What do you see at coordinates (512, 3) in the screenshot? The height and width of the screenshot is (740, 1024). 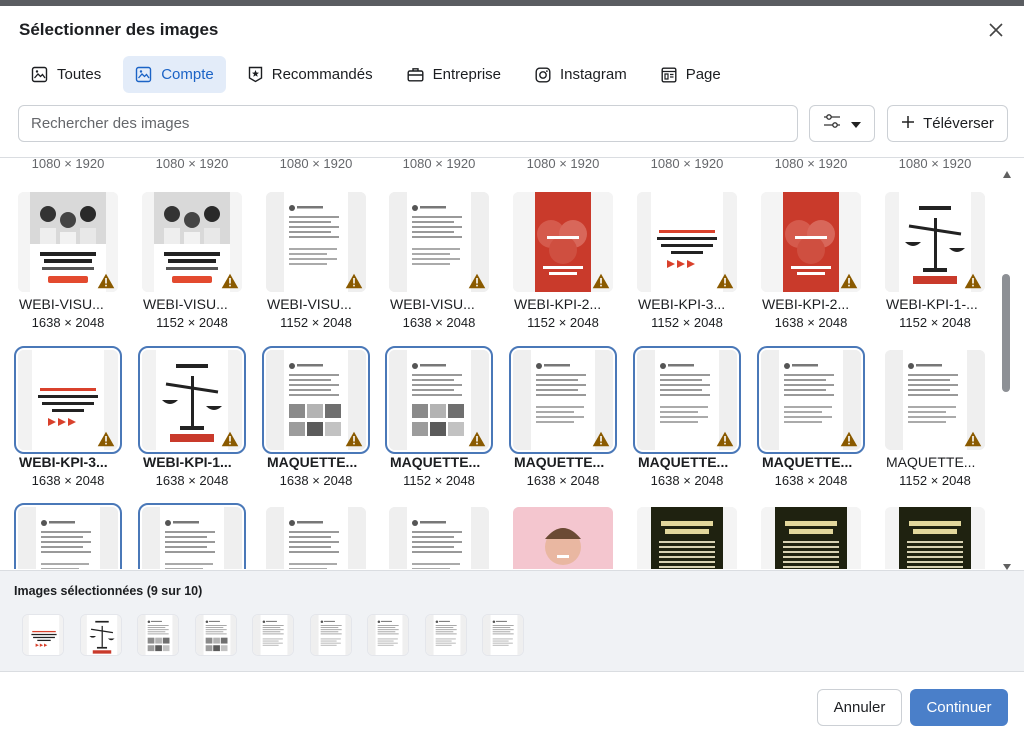 I see `window-top-bar` at bounding box center [512, 3].